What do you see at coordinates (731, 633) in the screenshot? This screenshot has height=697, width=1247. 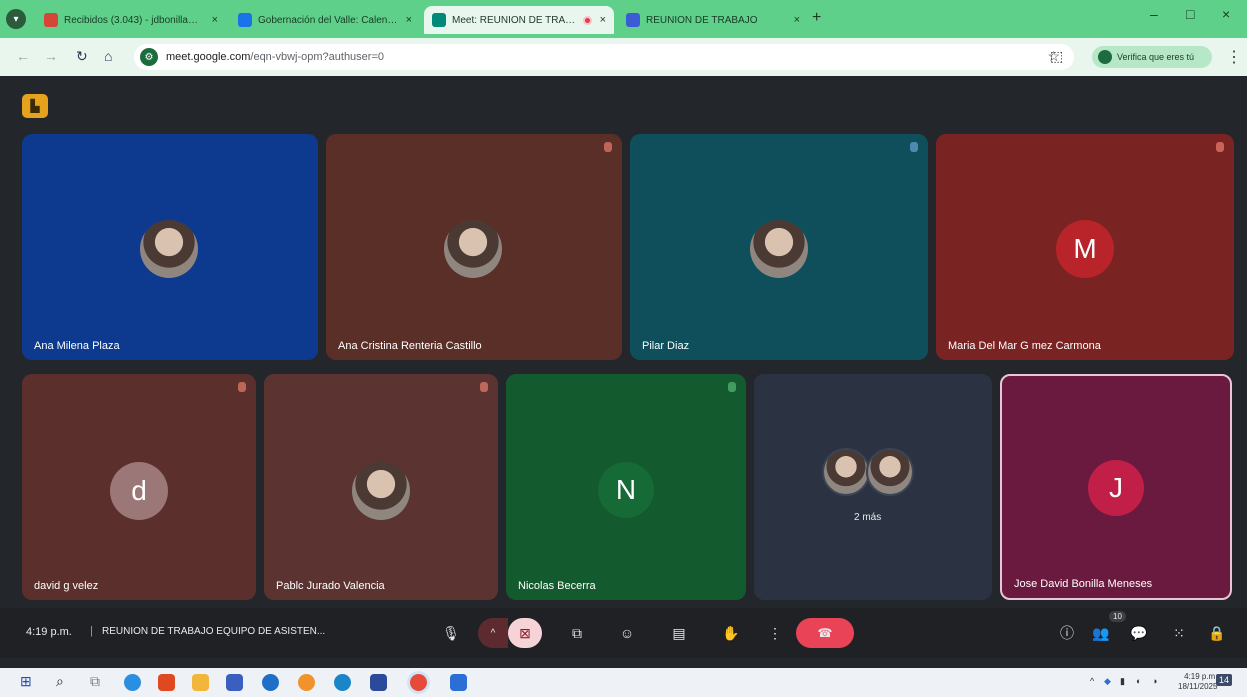 I see `raise-hand-button: ✋` at bounding box center [731, 633].